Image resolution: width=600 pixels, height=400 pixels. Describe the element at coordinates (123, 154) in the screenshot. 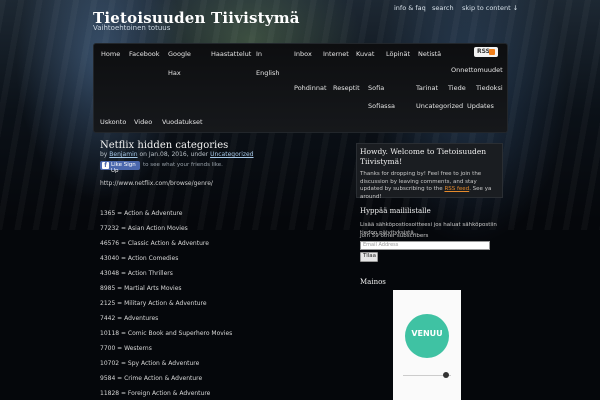

I see `post-author-link: Benjamin` at that location.